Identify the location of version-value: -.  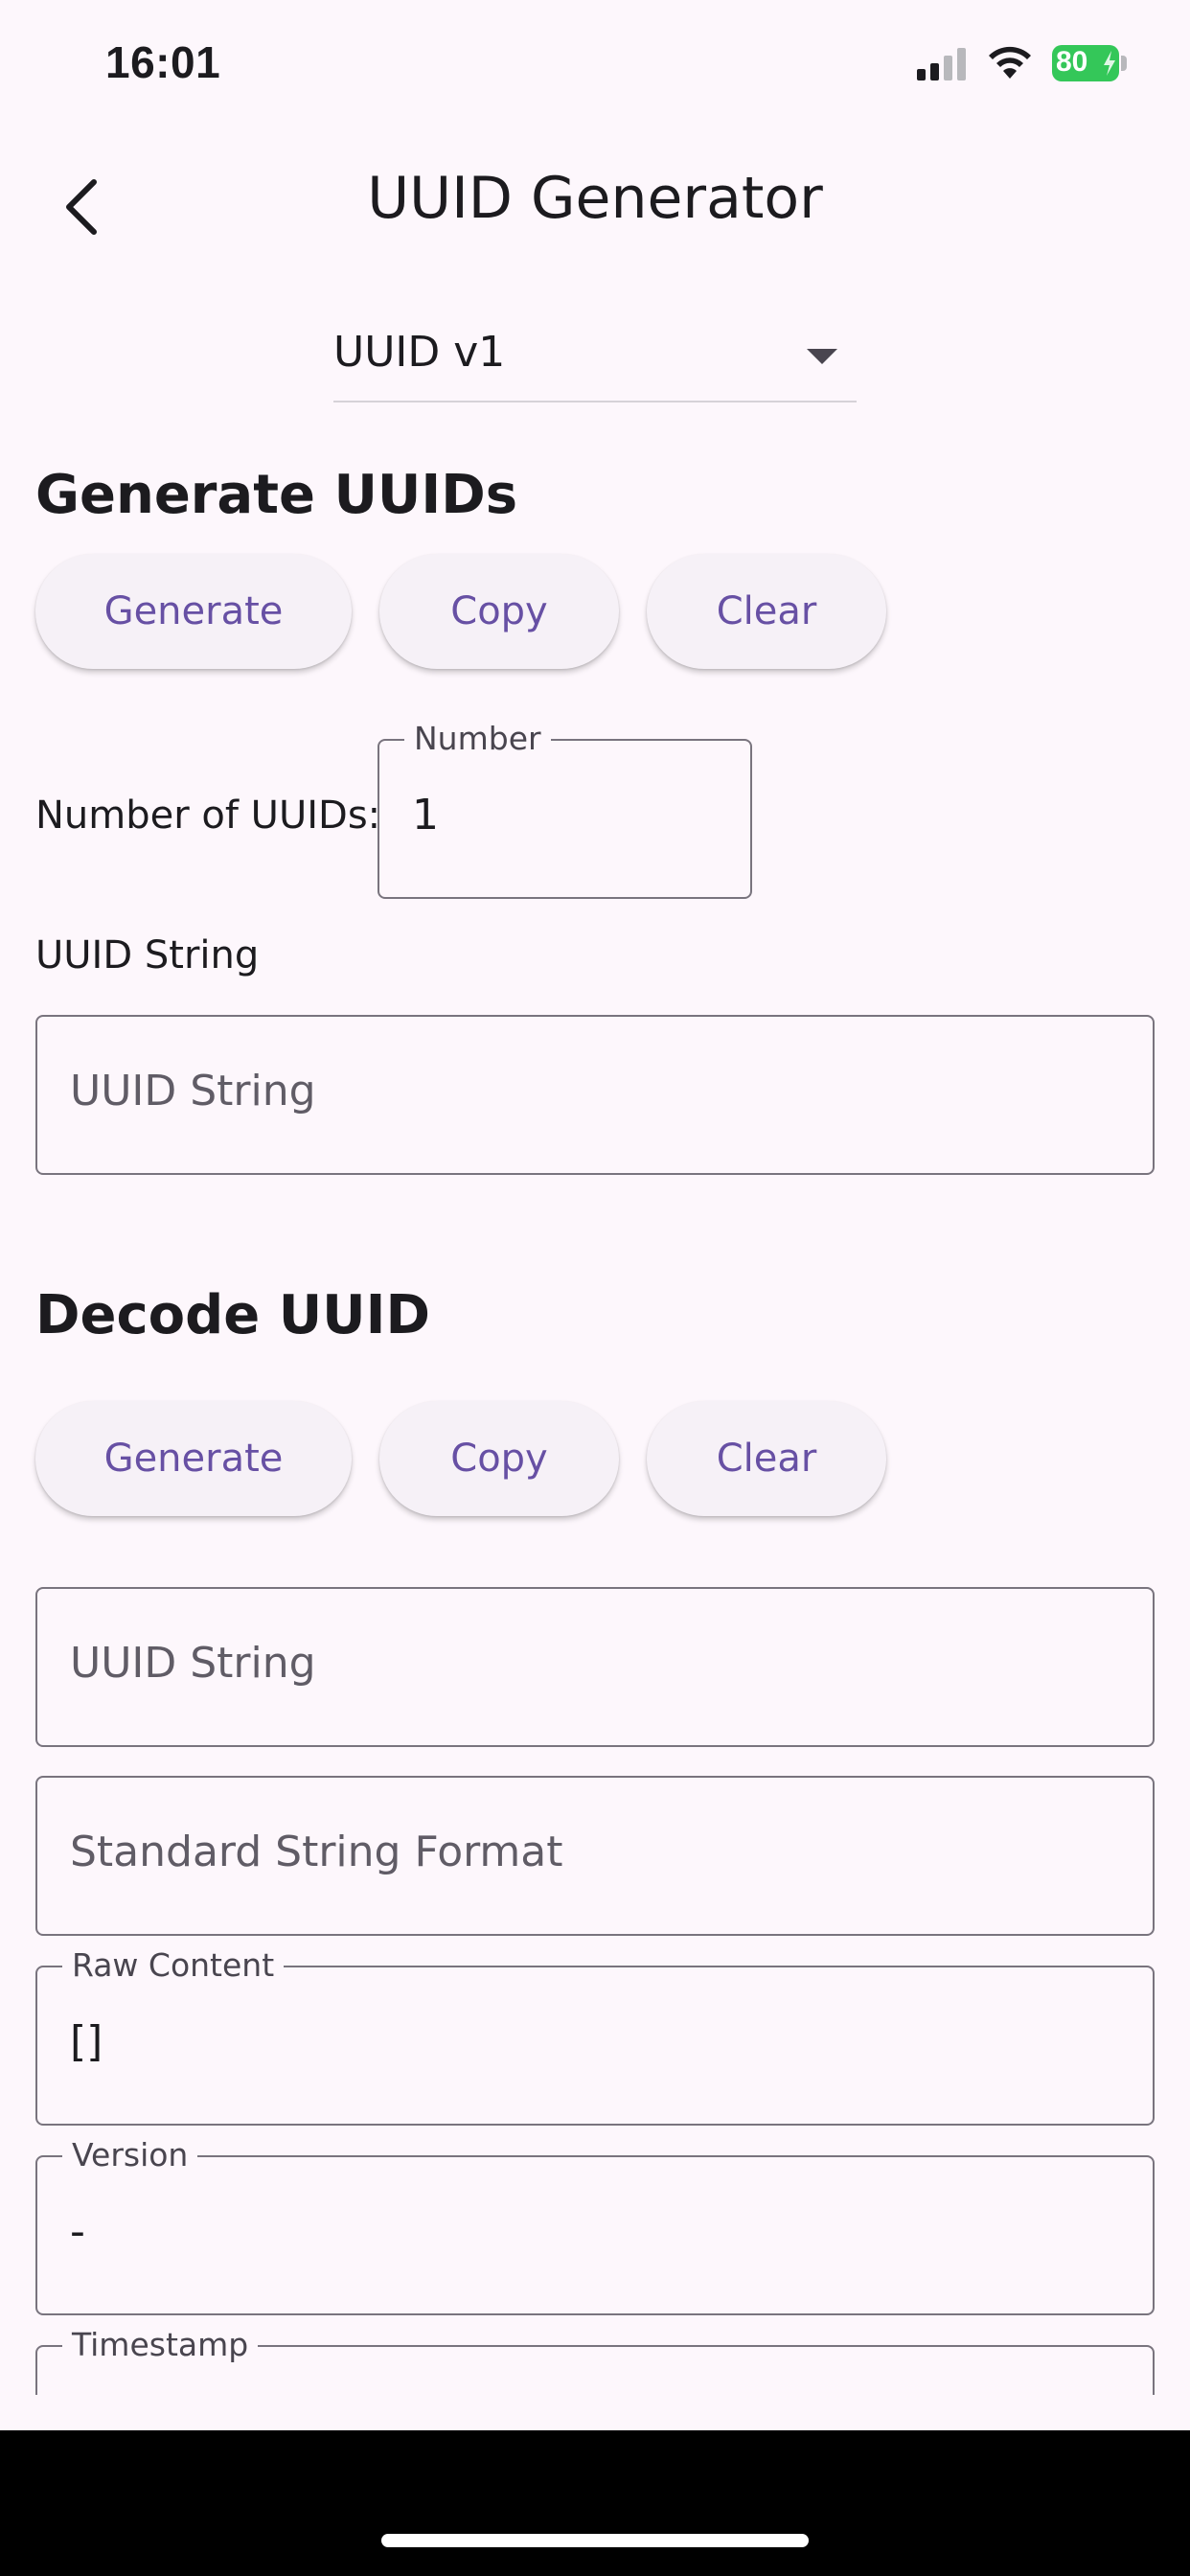
(78, 2231).